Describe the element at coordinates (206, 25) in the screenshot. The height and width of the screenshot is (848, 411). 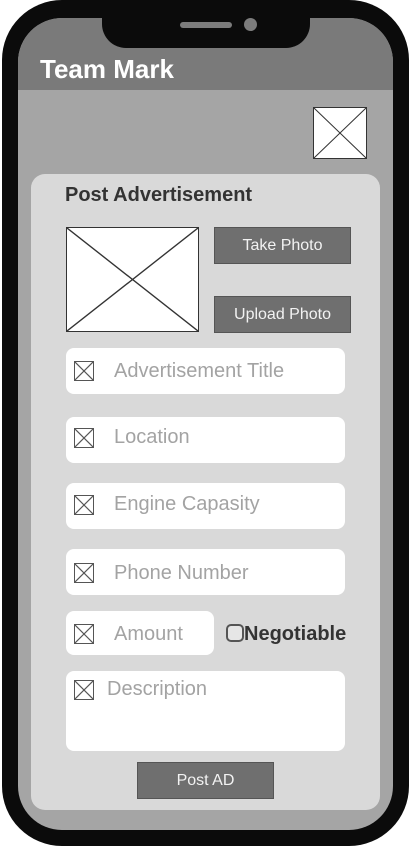
I see `speaker-icon` at that location.